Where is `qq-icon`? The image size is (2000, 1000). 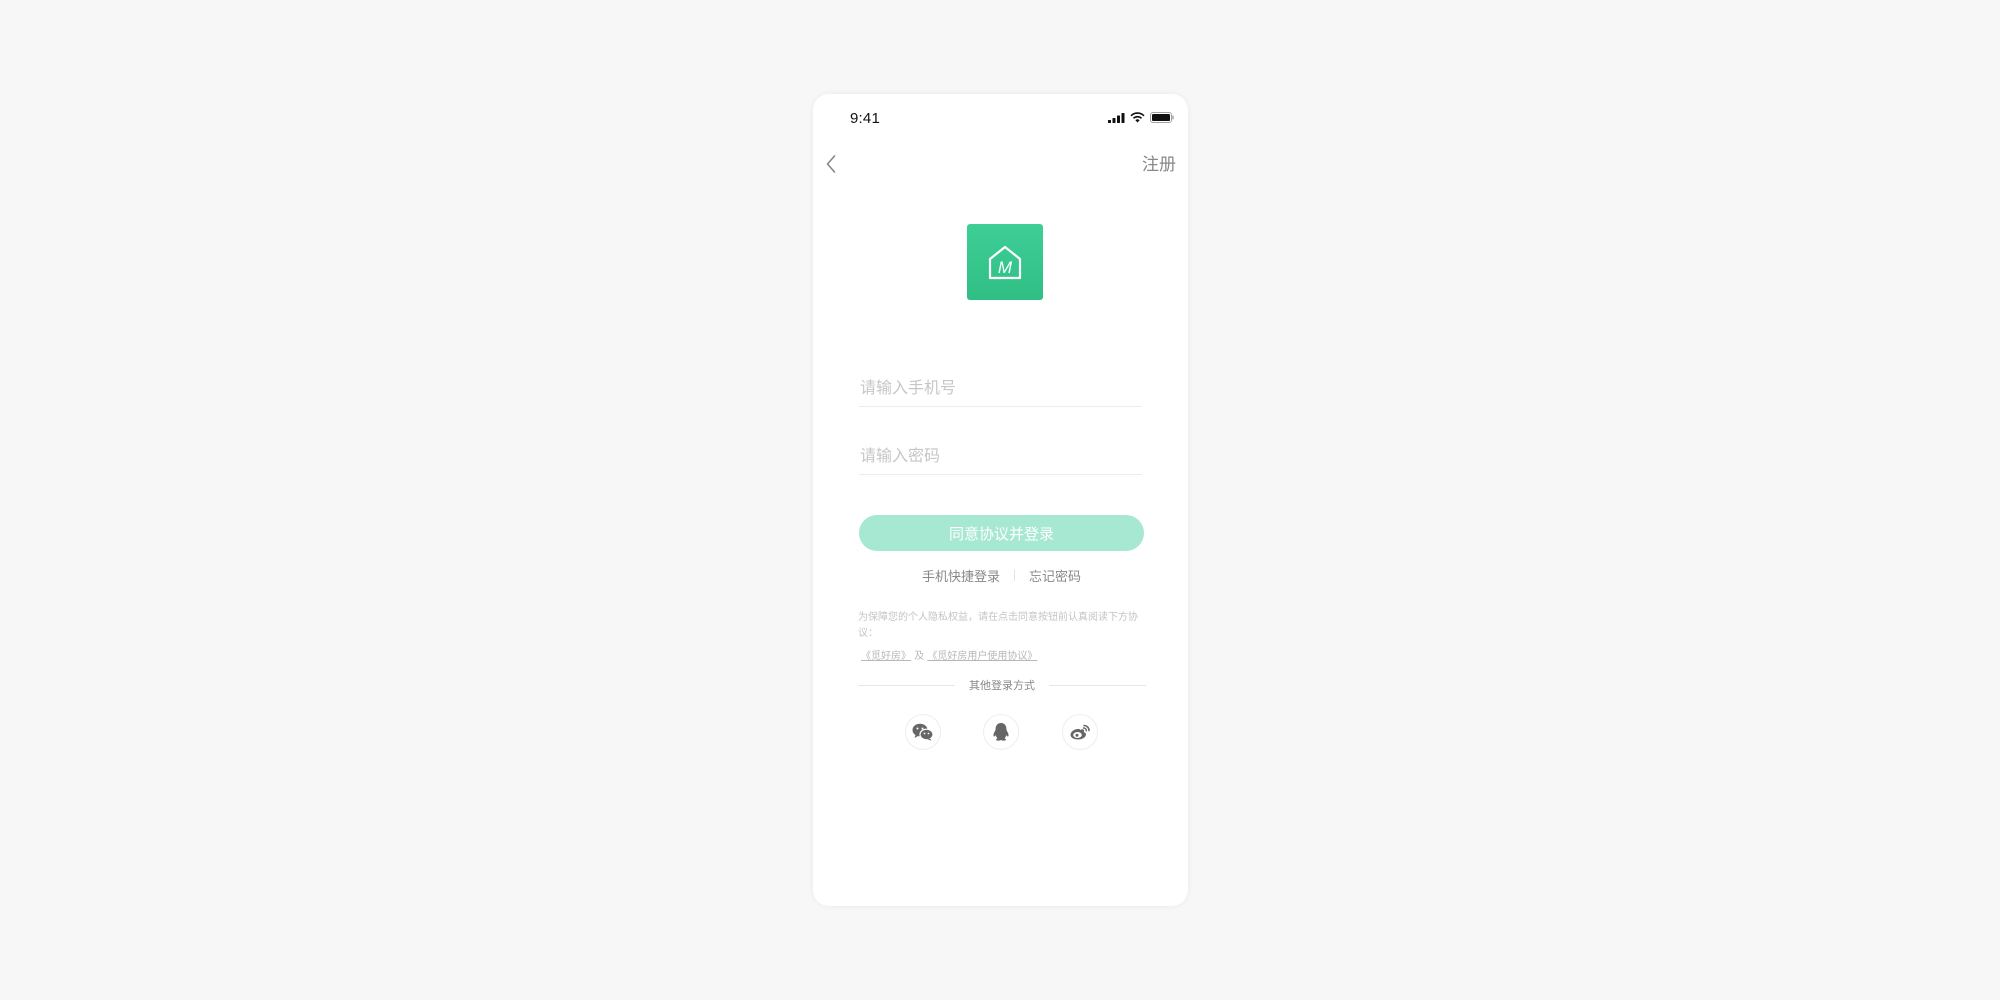
qq-icon is located at coordinates (1001, 732).